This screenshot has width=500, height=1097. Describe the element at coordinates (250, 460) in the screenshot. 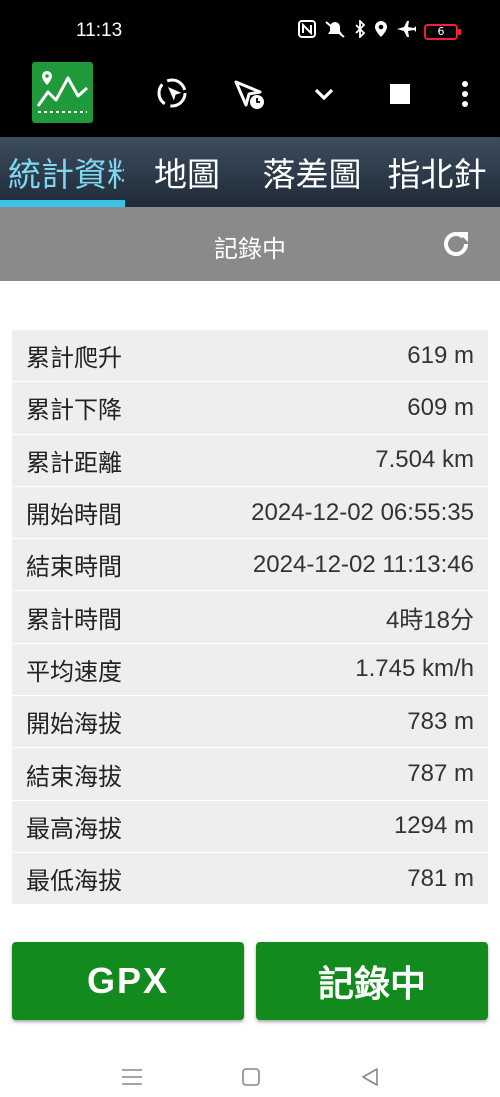

I see `stat-row: 累計距離 7.504 km` at that location.